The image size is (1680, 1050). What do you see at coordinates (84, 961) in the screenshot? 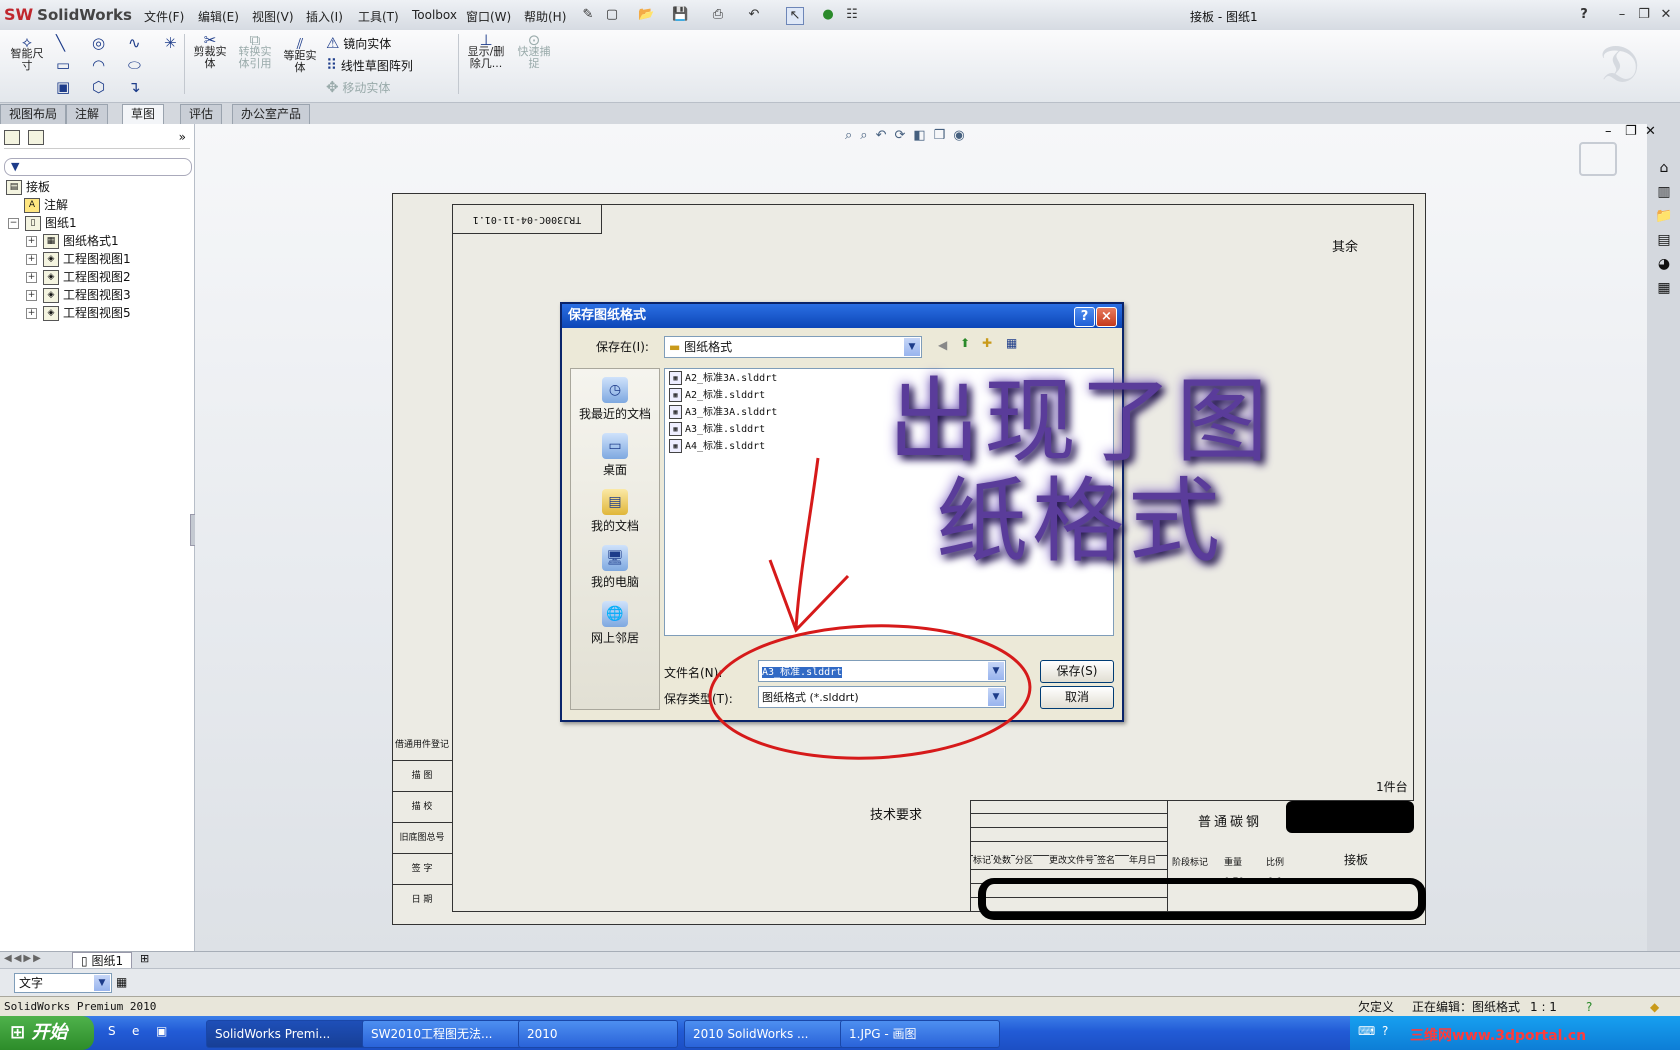
I see `sheet-icon: ▯` at bounding box center [84, 961].